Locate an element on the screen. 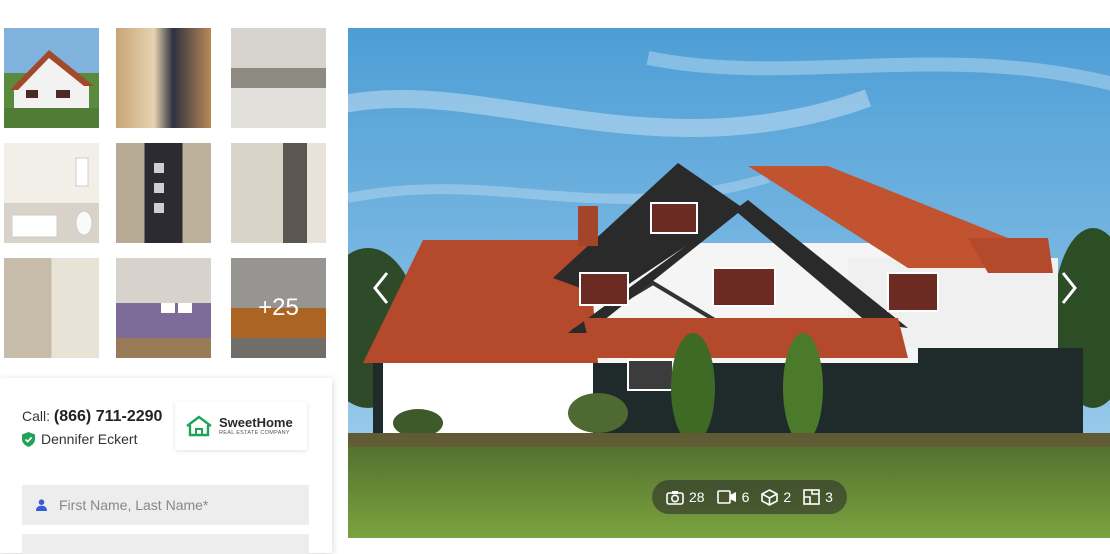 This screenshot has height=554, width=1110. thumb-exterior is located at coordinates (51, 78).